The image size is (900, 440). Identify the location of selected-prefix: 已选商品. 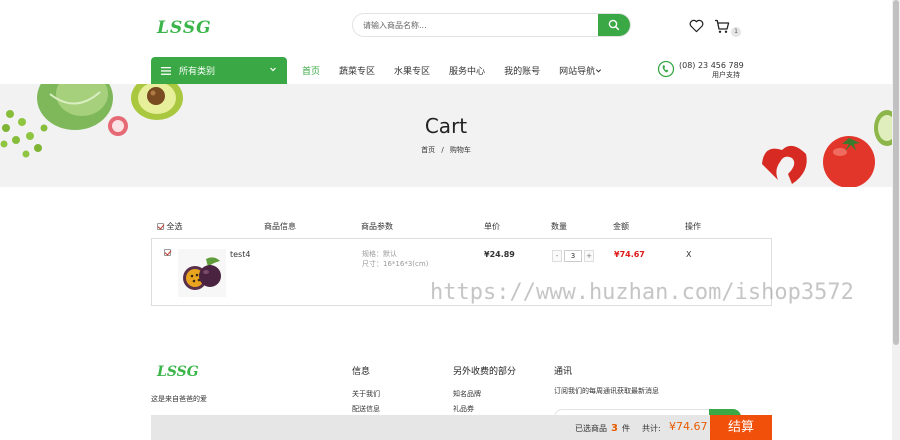
(591, 428).